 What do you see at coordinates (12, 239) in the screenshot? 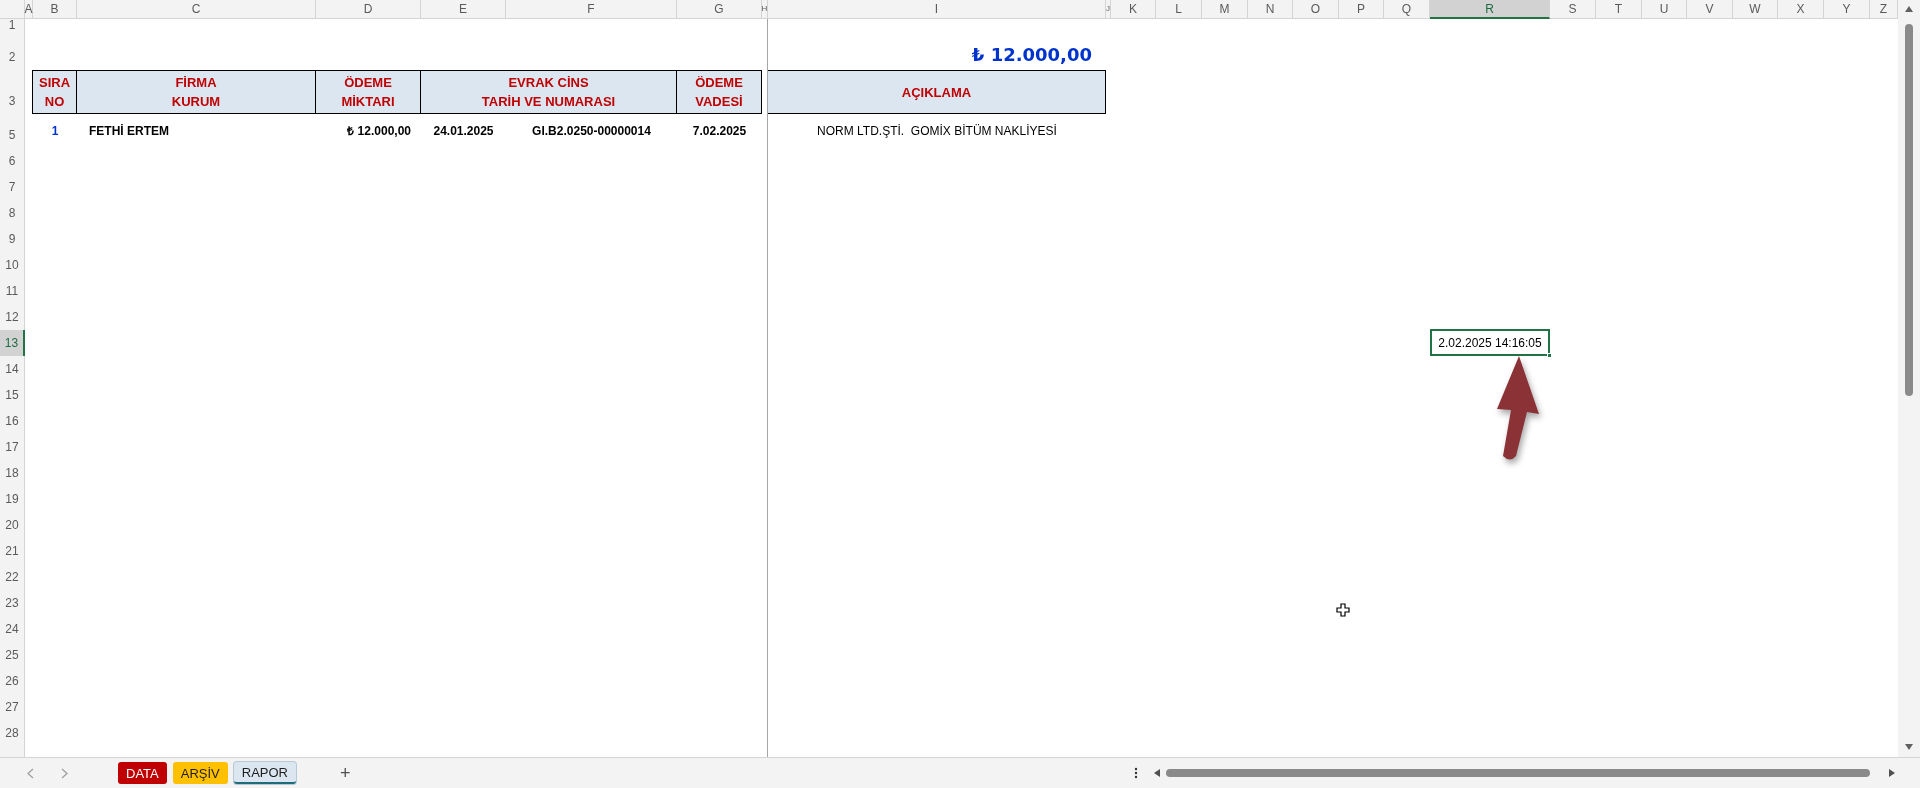
I see `row-header: 9` at bounding box center [12, 239].